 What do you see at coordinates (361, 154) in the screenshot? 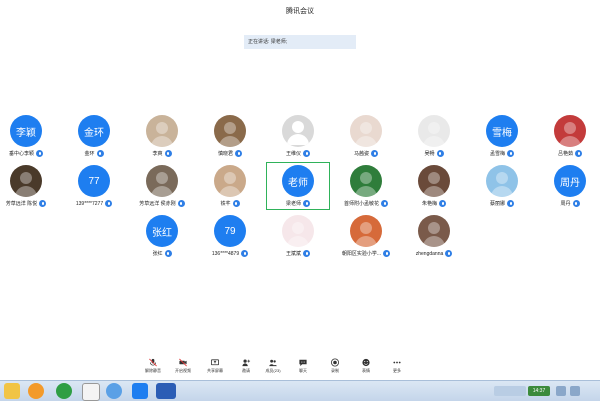
I see `participant-name: 马茜姿` at bounding box center [361, 154].